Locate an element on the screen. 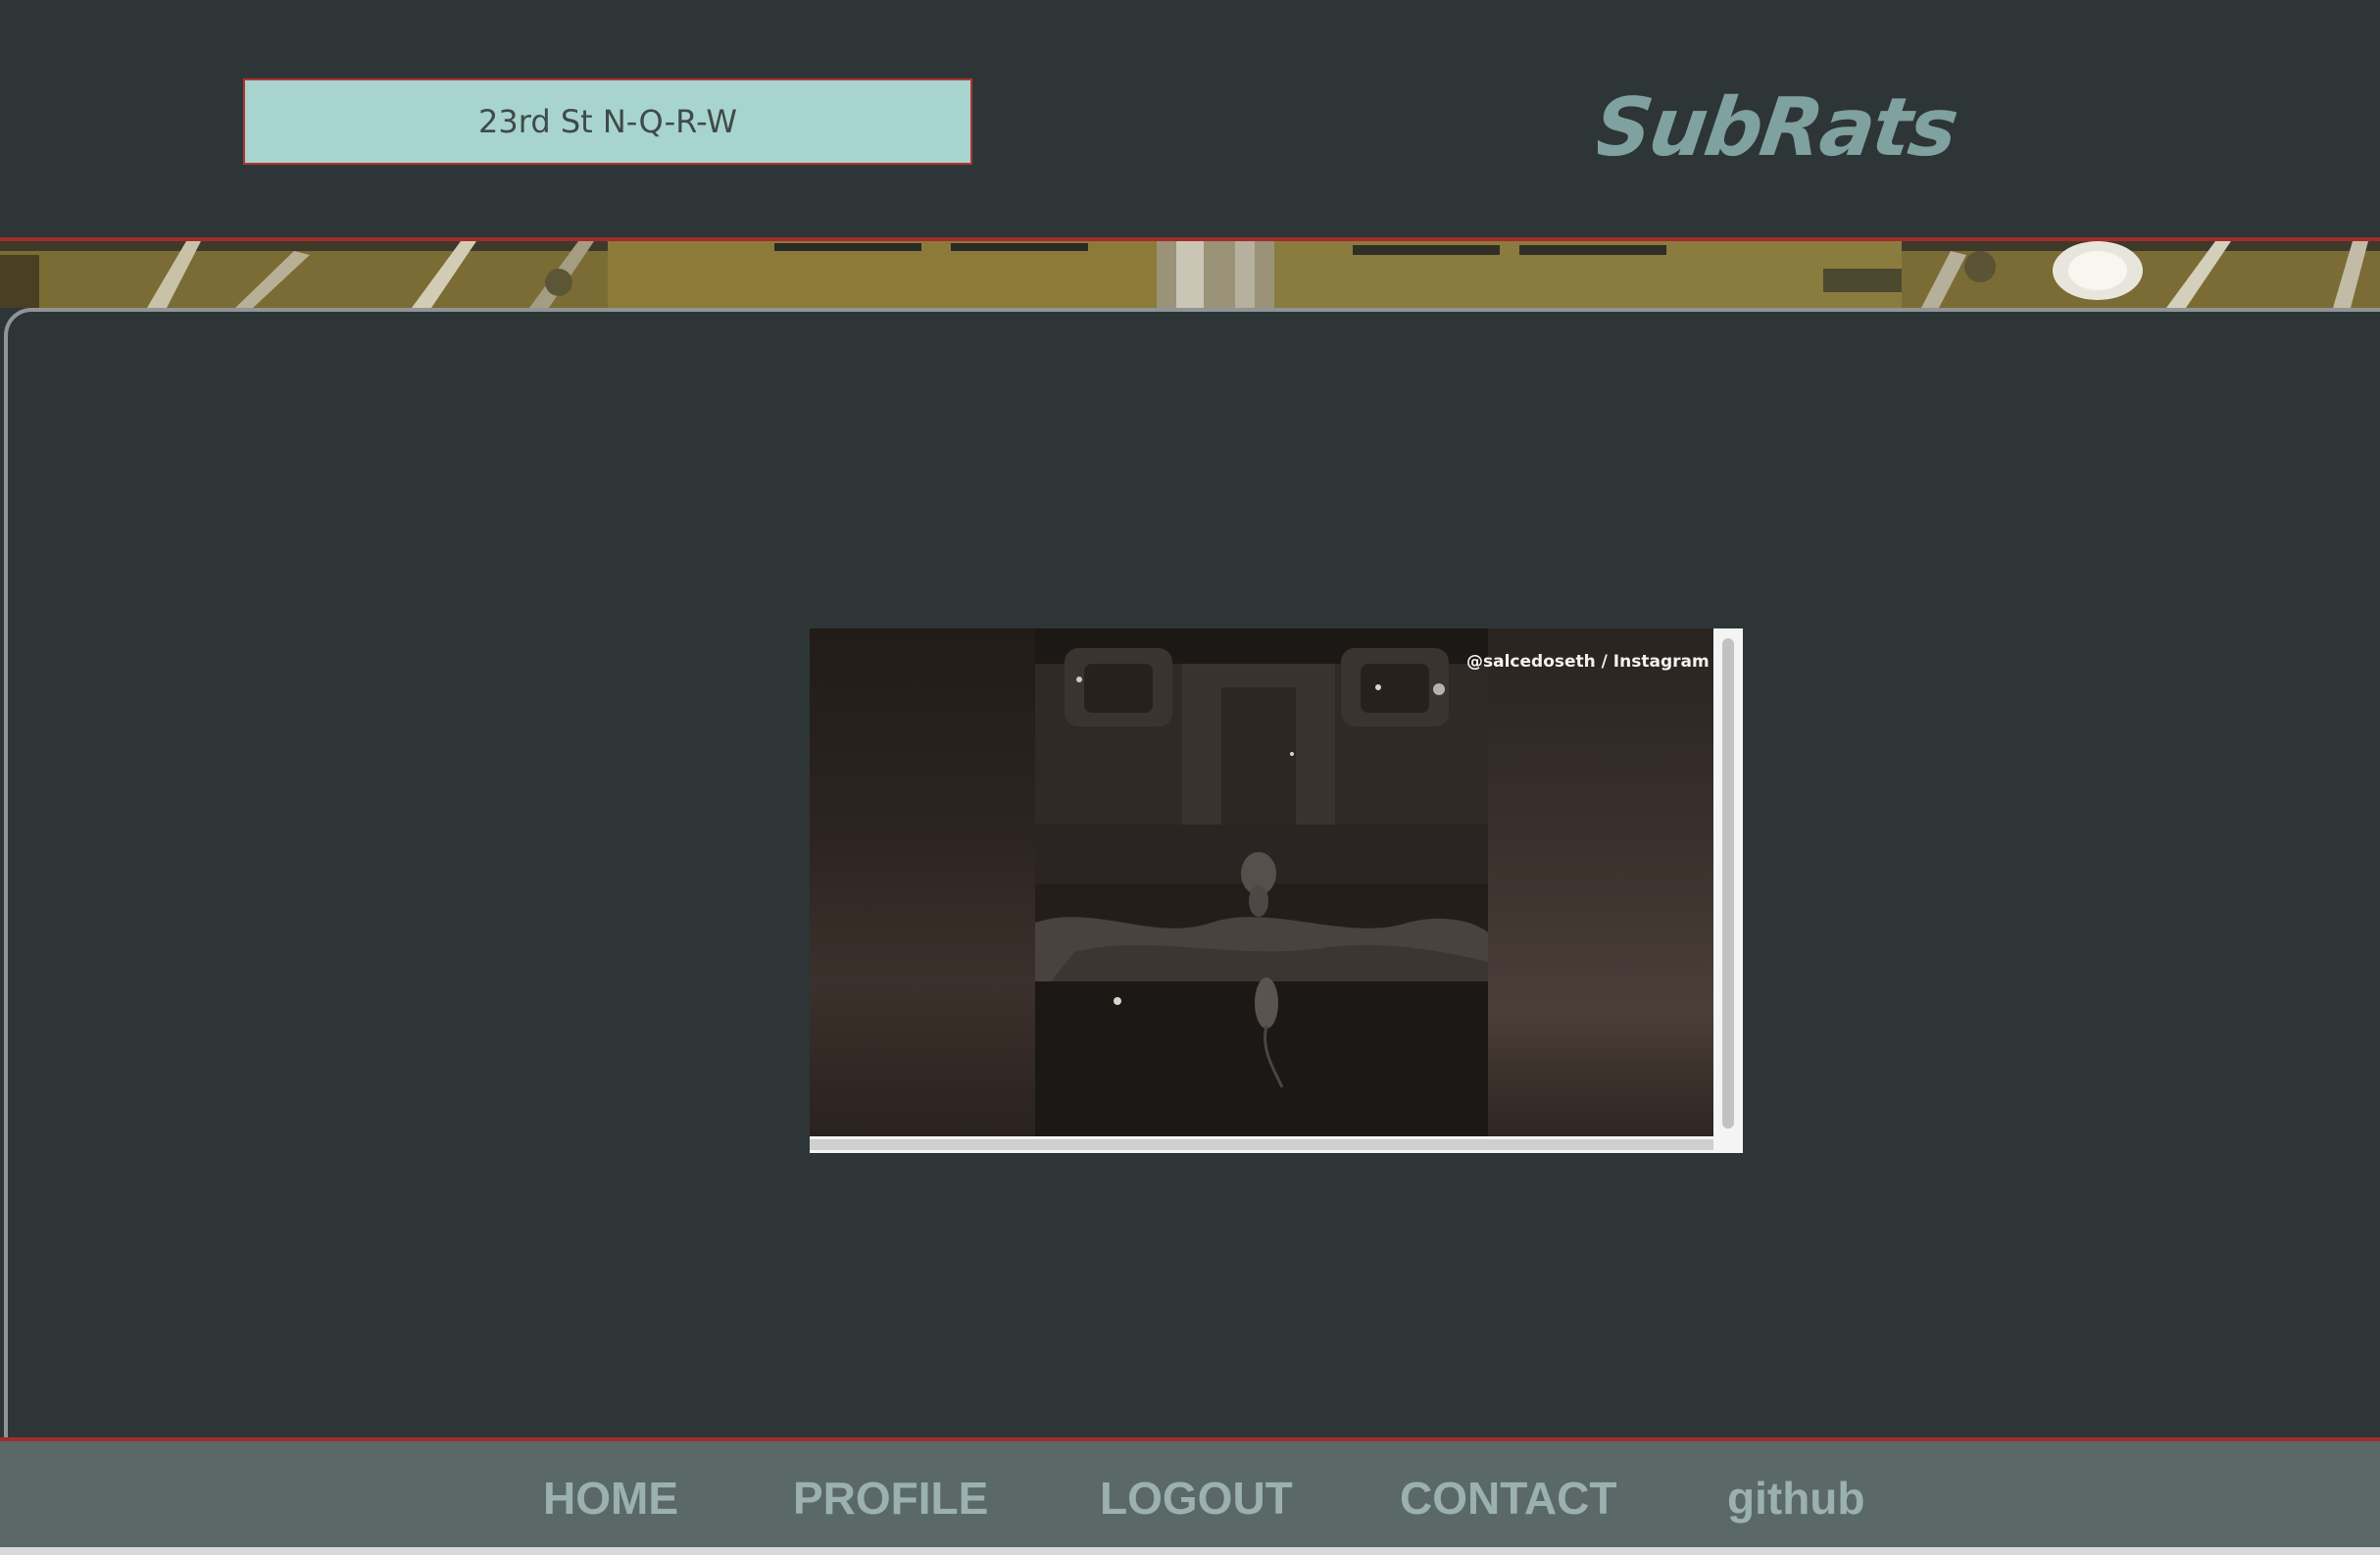 The height and width of the screenshot is (1555, 2380). footer-nav: HOME PROFILE LOGOUT CONTACT github is located at coordinates (1190, 1496).